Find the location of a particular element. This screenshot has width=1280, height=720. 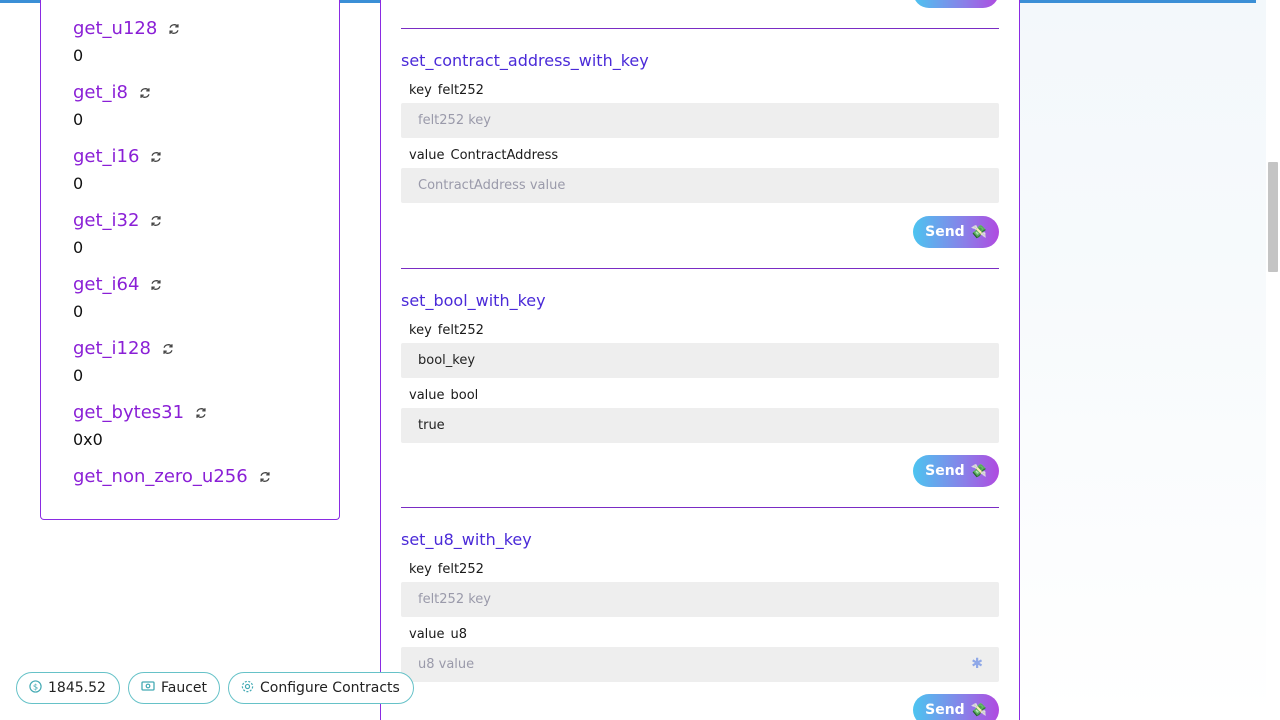

read-function-name: get_i64 is located at coordinates (106, 284).